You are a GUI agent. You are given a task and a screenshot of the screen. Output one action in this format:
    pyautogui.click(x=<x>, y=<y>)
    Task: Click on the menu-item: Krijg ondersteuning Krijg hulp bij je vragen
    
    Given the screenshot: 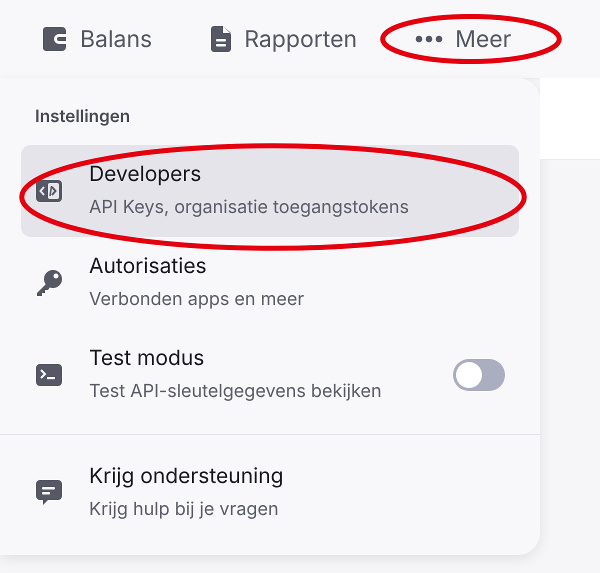 What is the action you would take?
    pyautogui.click(x=270, y=493)
    